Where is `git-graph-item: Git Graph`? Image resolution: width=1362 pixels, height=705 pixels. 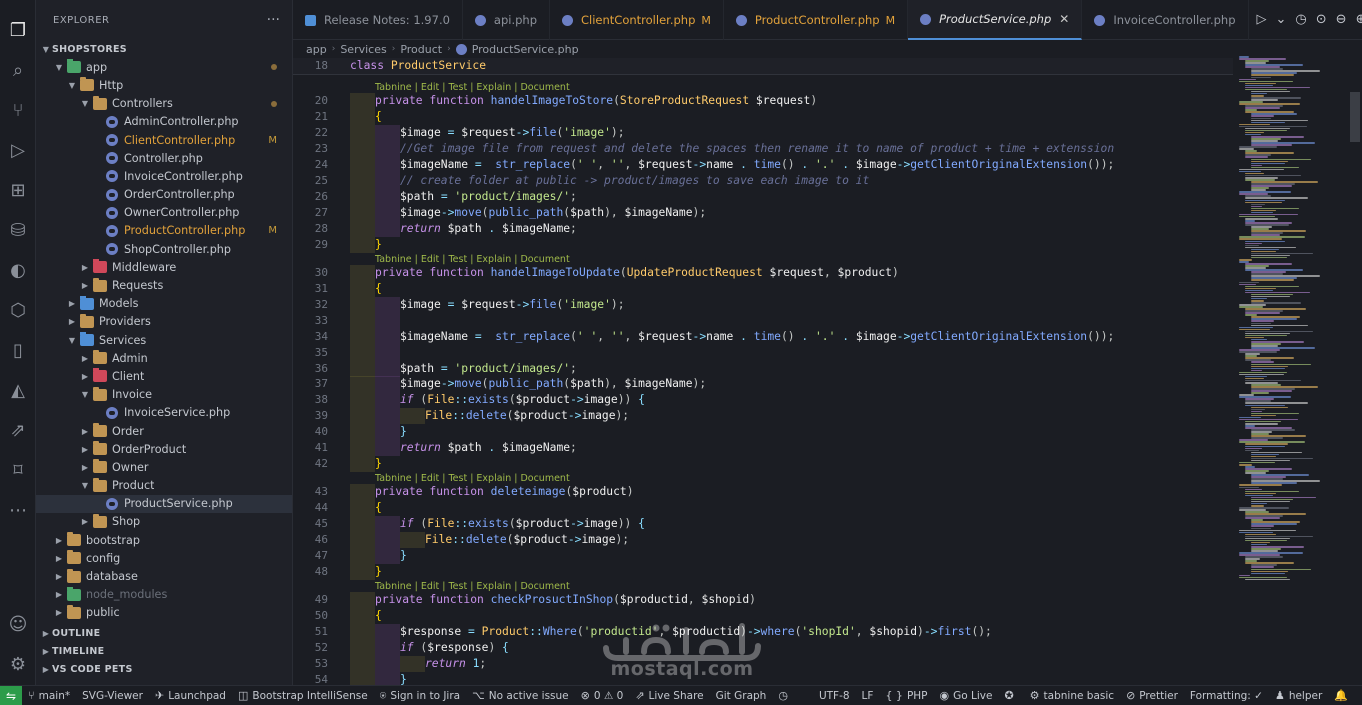 git-graph-item: Git Graph is located at coordinates (741, 696).